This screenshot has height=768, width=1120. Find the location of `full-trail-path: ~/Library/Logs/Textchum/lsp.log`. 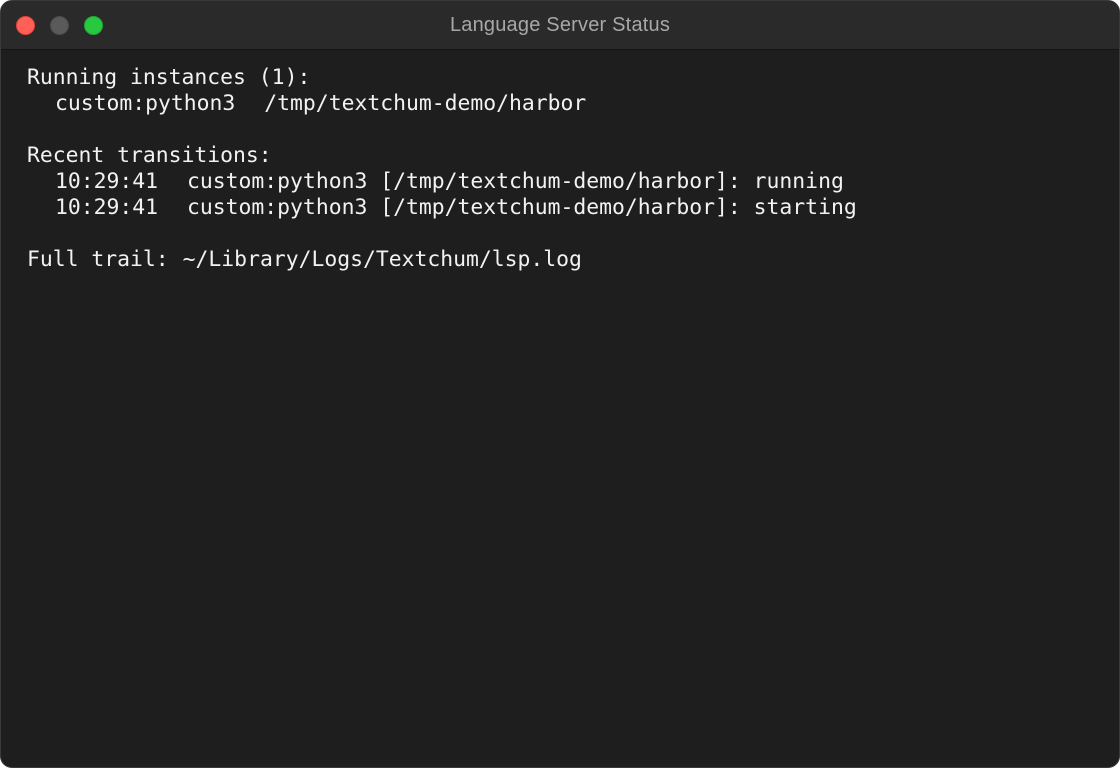

full-trail-path: ~/Library/Logs/Textchum/lsp.log is located at coordinates (382, 259).